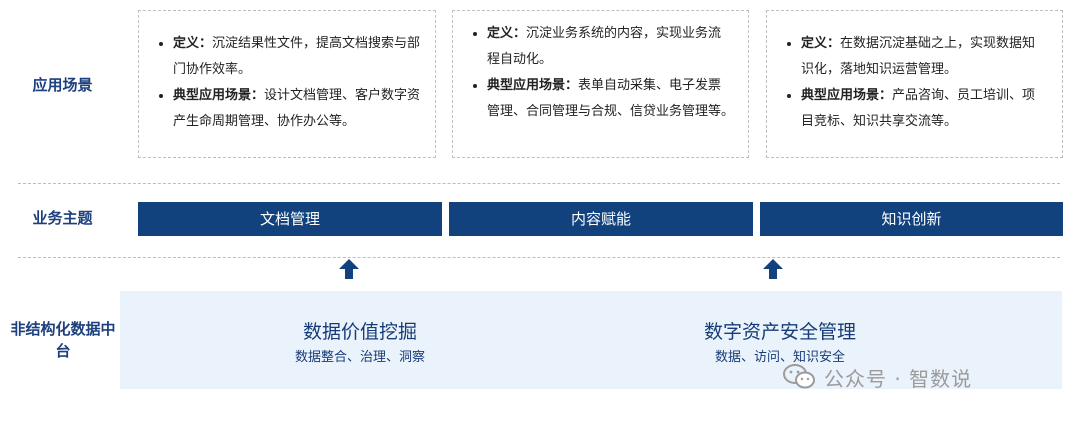 This screenshot has width=1080, height=421. I want to click on card-use-cases: 典型应用场景：设计文档管理、客户数字资产生命周期管理、协作办公等。, so click(297, 109).